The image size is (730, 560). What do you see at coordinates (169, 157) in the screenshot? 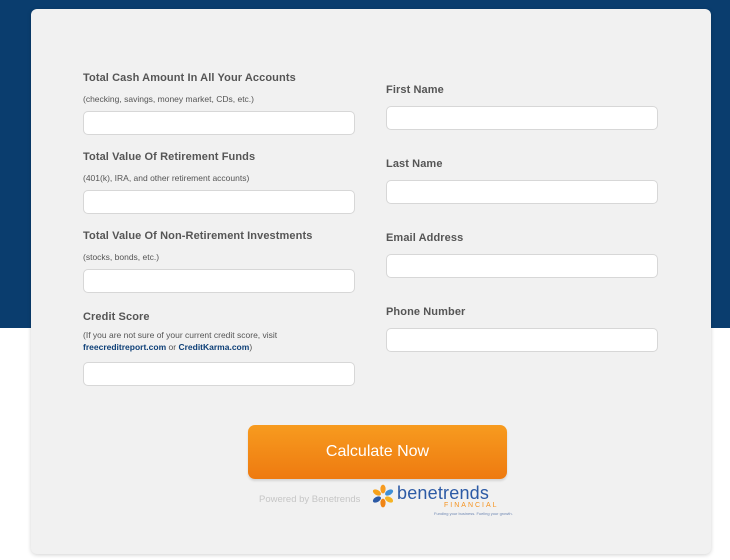
I see `retirement-label: Total Value Of Retirement Funds` at bounding box center [169, 157].